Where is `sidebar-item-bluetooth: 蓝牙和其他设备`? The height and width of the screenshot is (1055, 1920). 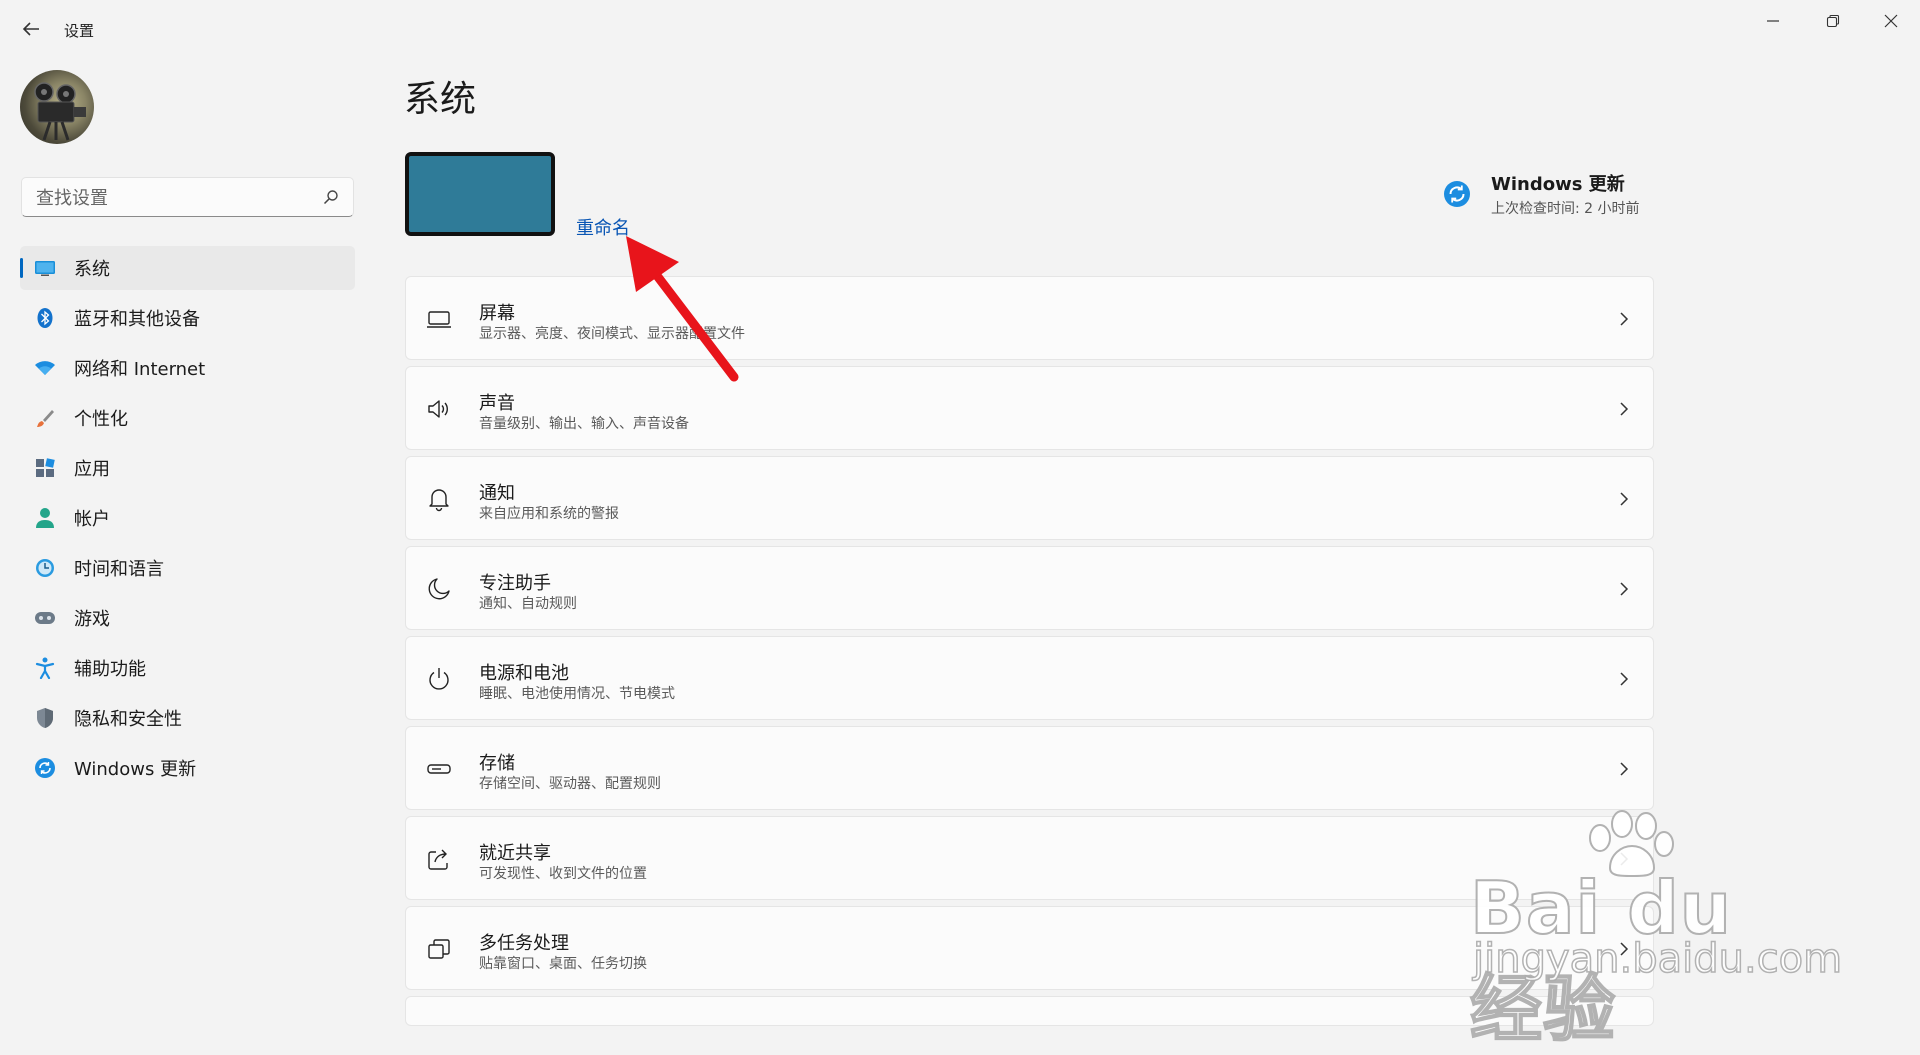 sidebar-item-bluetooth: 蓝牙和其他设备 is located at coordinates (187, 318).